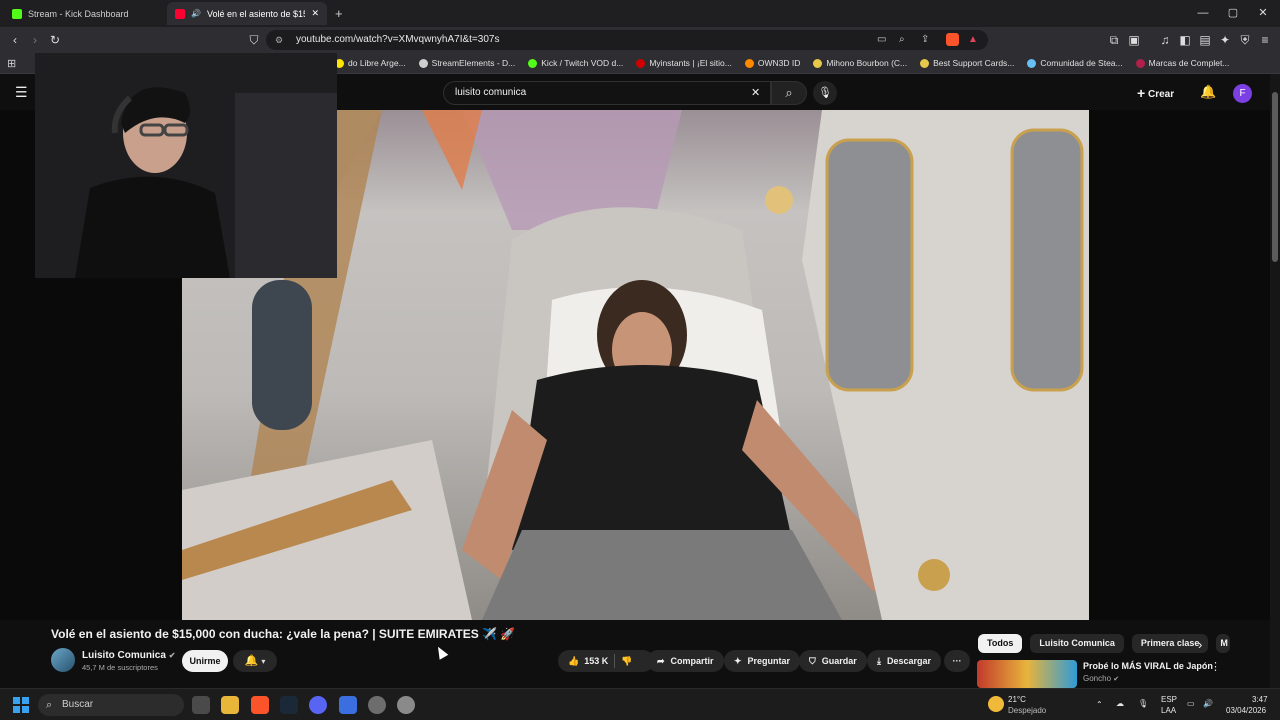 This screenshot has width=1280, height=720. I want to click on new-tab-button: +, so click(339, 13).